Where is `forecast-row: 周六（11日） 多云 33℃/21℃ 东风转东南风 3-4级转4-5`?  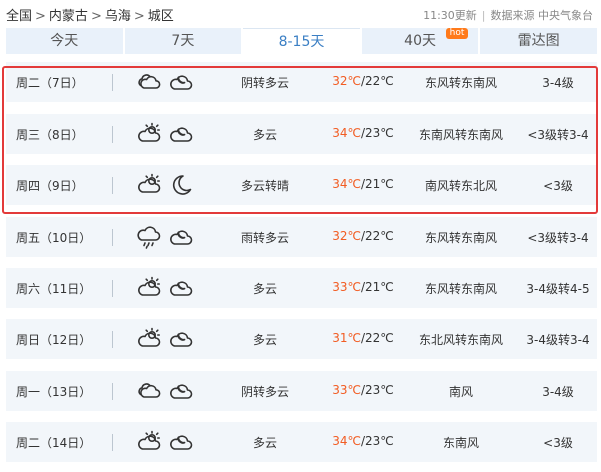
forecast-row: 周六（11日） 多云 33℃/21℃ 东风转东南风 3-4级转4-5 is located at coordinates (301, 288).